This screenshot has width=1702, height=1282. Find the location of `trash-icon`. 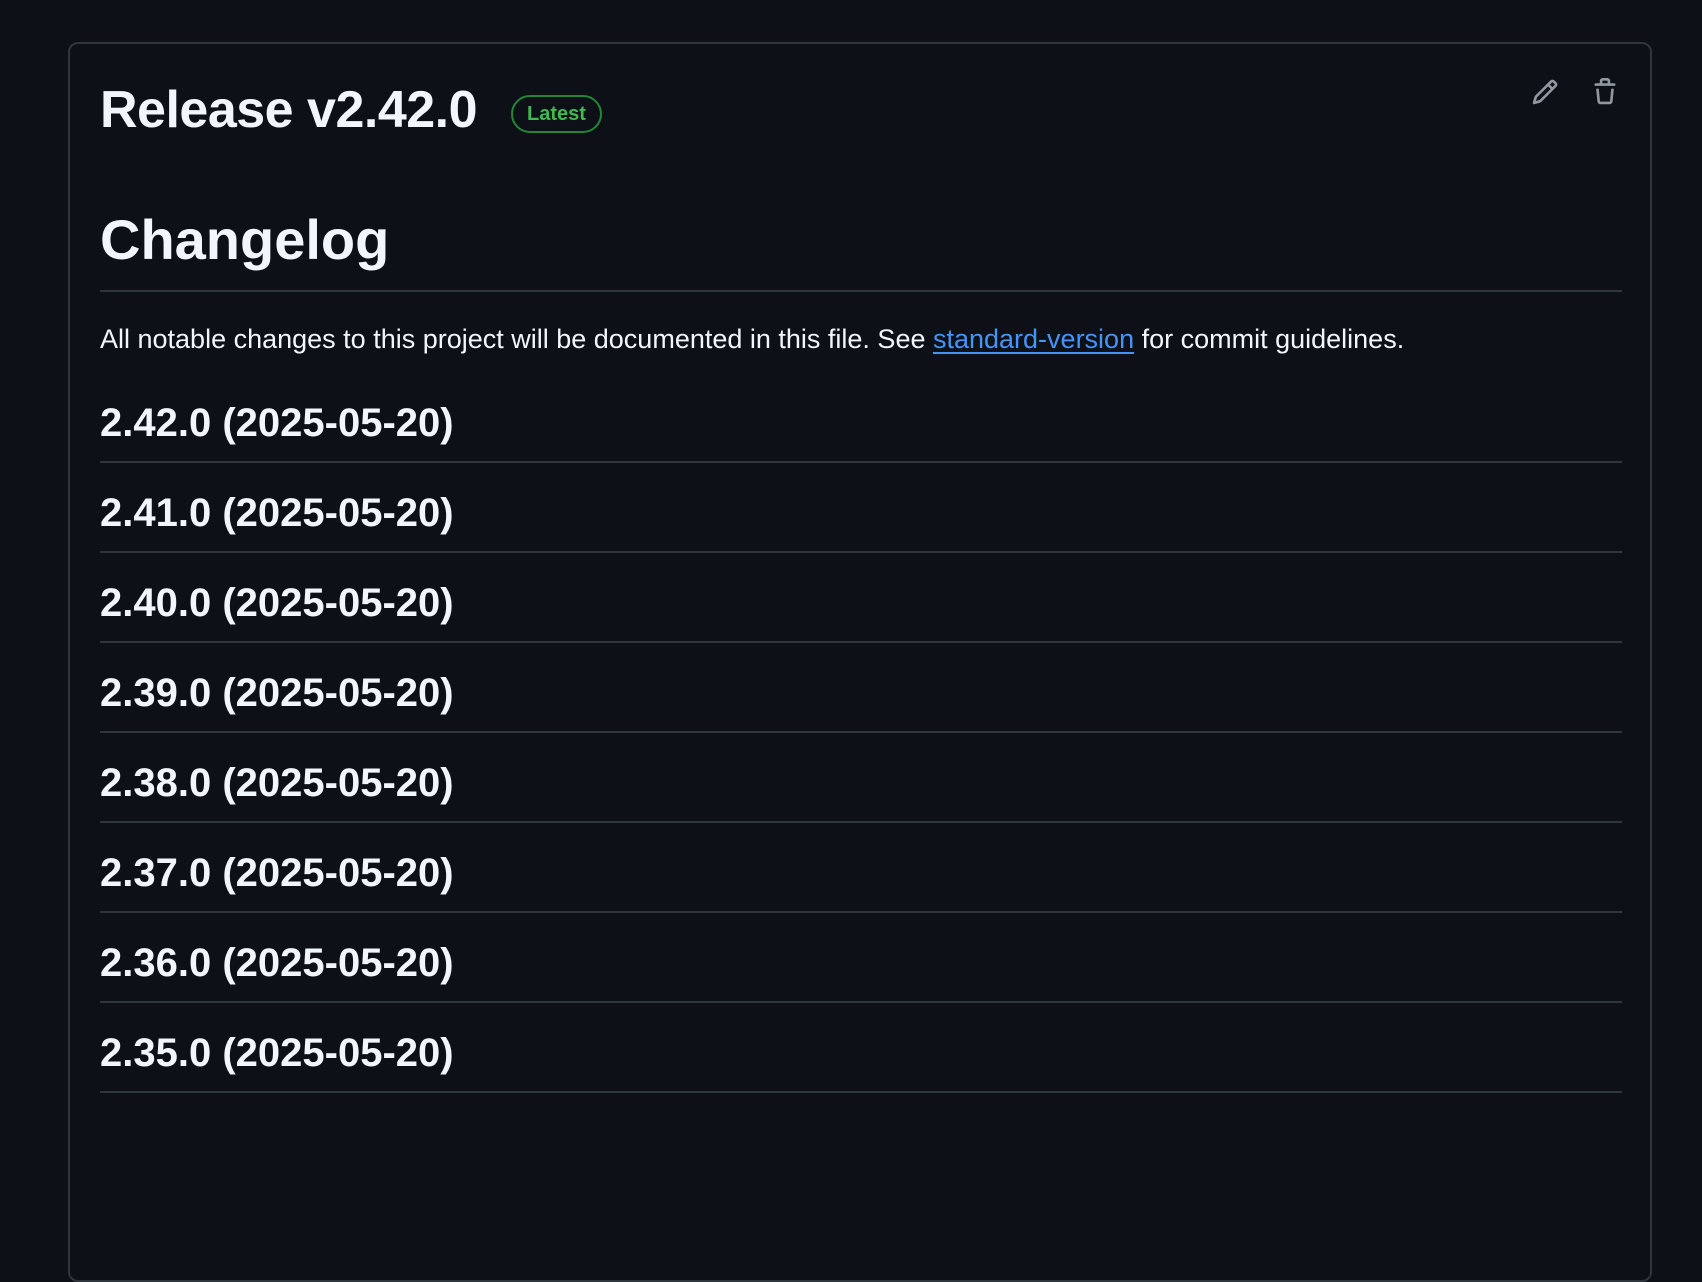

trash-icon is located at coordinates (1605, 91).